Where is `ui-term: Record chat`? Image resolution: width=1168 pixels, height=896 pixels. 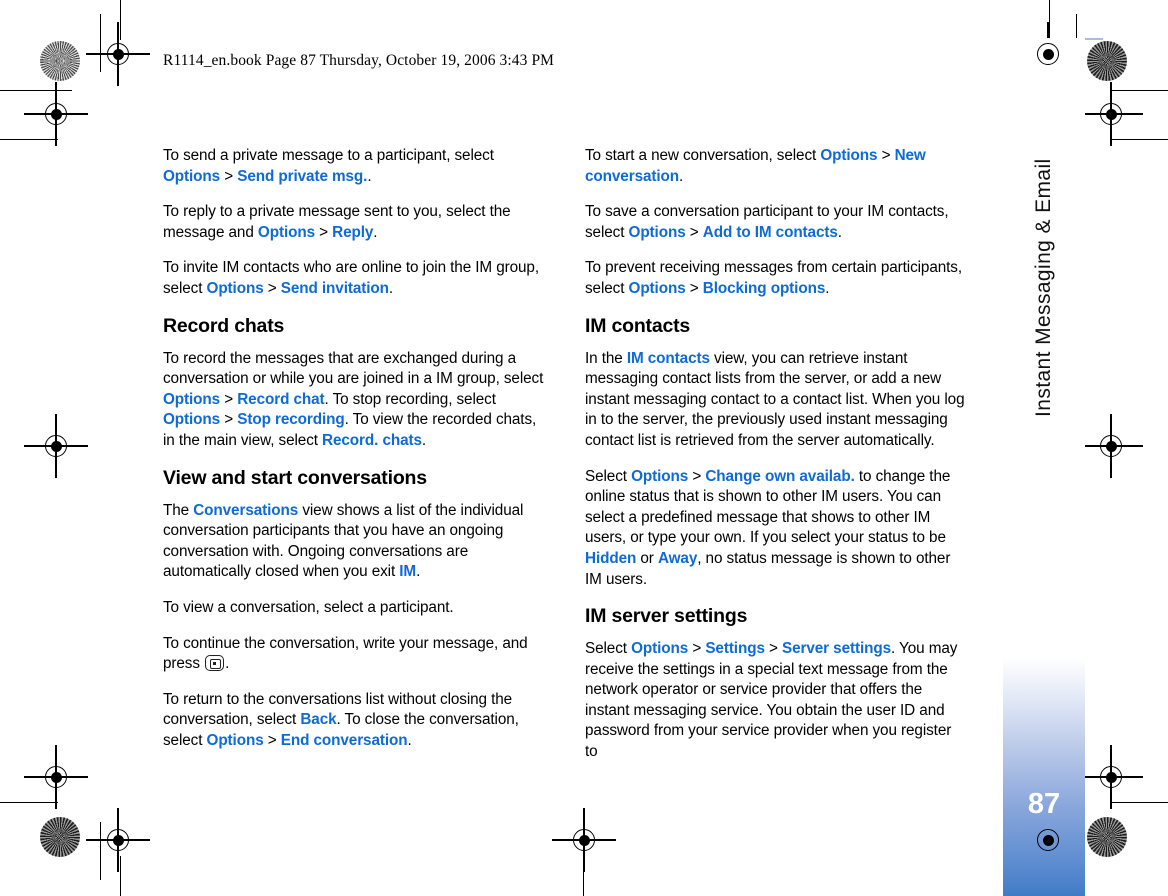
ui-term: Record chat is located at coordinates (281, 399).